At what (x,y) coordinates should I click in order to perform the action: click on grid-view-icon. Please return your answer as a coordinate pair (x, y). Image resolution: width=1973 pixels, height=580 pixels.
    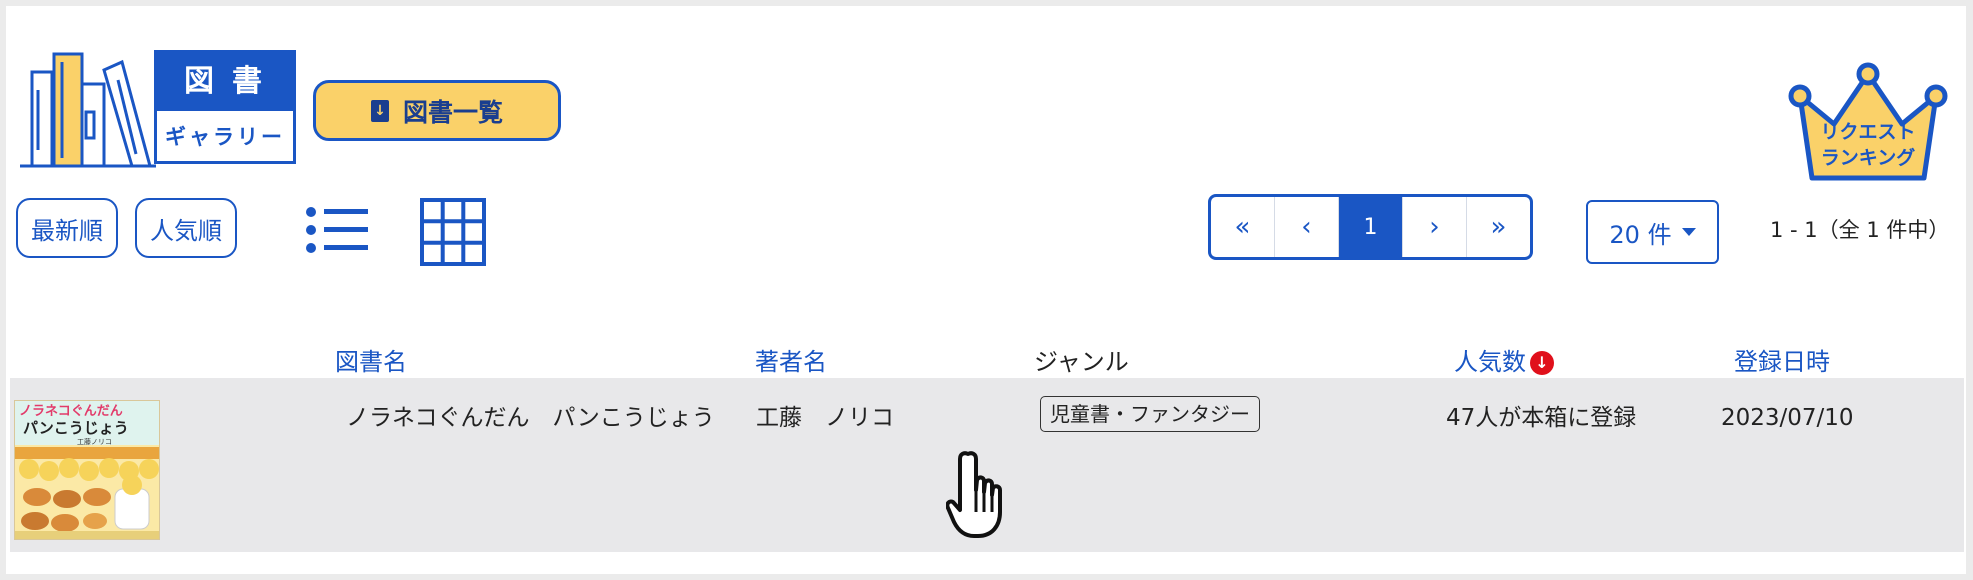
    Looking at the image, I should click on (453, 232).